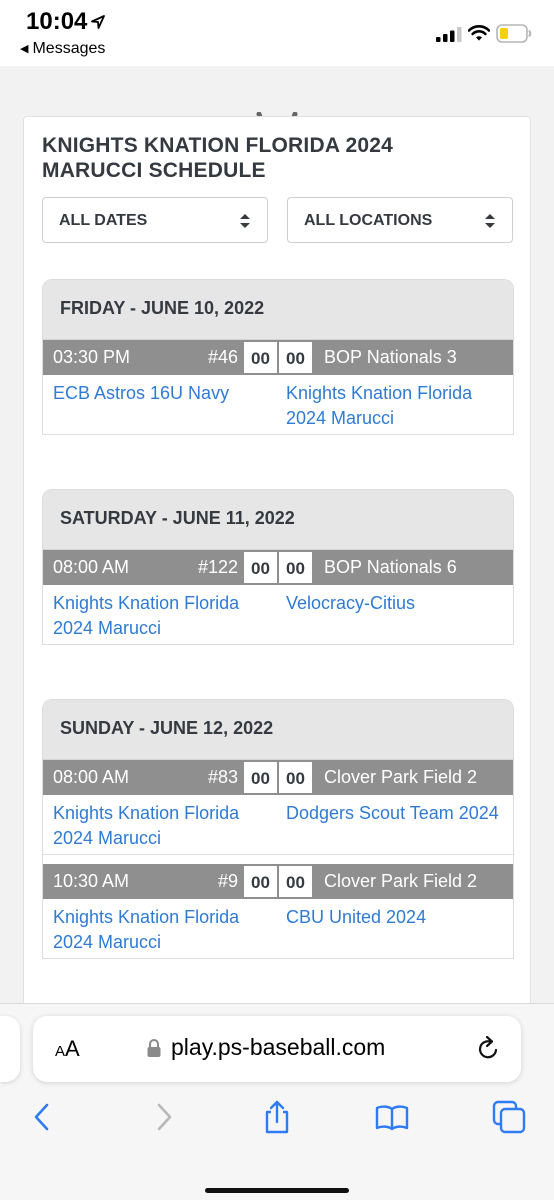 This screenshot has height=1200, width=554. I want to click on location-arrow-icon, so click(98, 22).